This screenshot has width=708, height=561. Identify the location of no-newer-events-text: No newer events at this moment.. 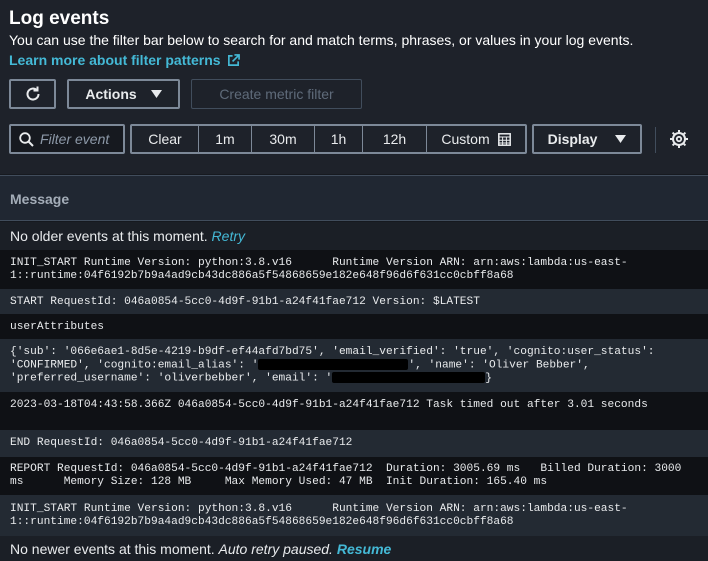
(112, 548).